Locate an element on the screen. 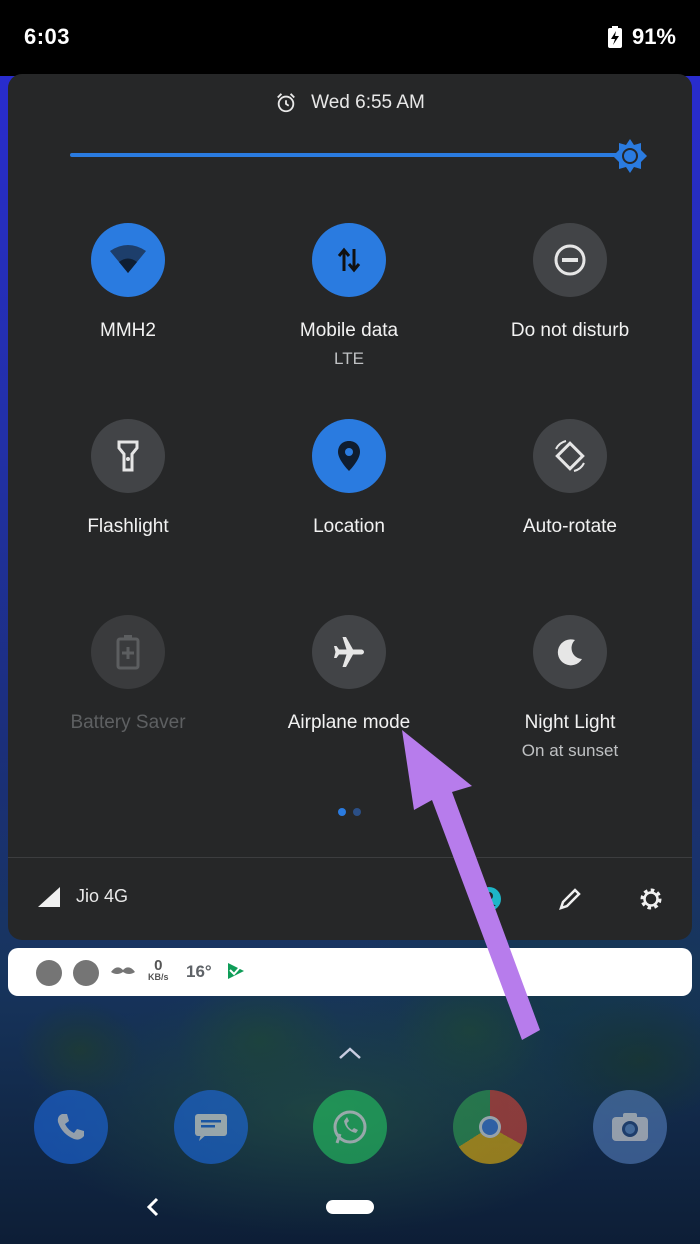 This screenshot has width=700, height=1244. mobile-data-icon is located at coordinates (349, 260).